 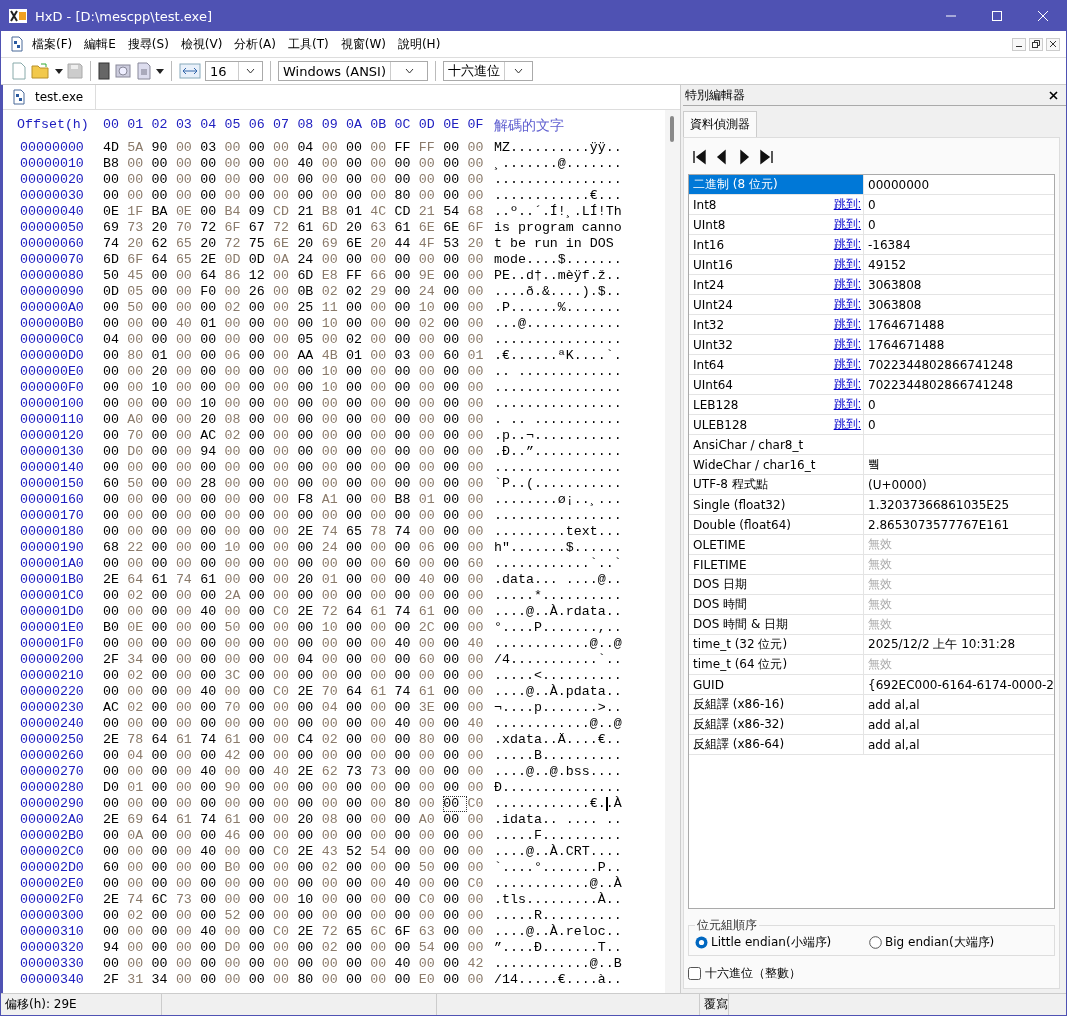 What do you see at coordinates (52, 292) in the screenshot?
I see `offset-cell-text: 00000090` at bounding box center [52, 292].